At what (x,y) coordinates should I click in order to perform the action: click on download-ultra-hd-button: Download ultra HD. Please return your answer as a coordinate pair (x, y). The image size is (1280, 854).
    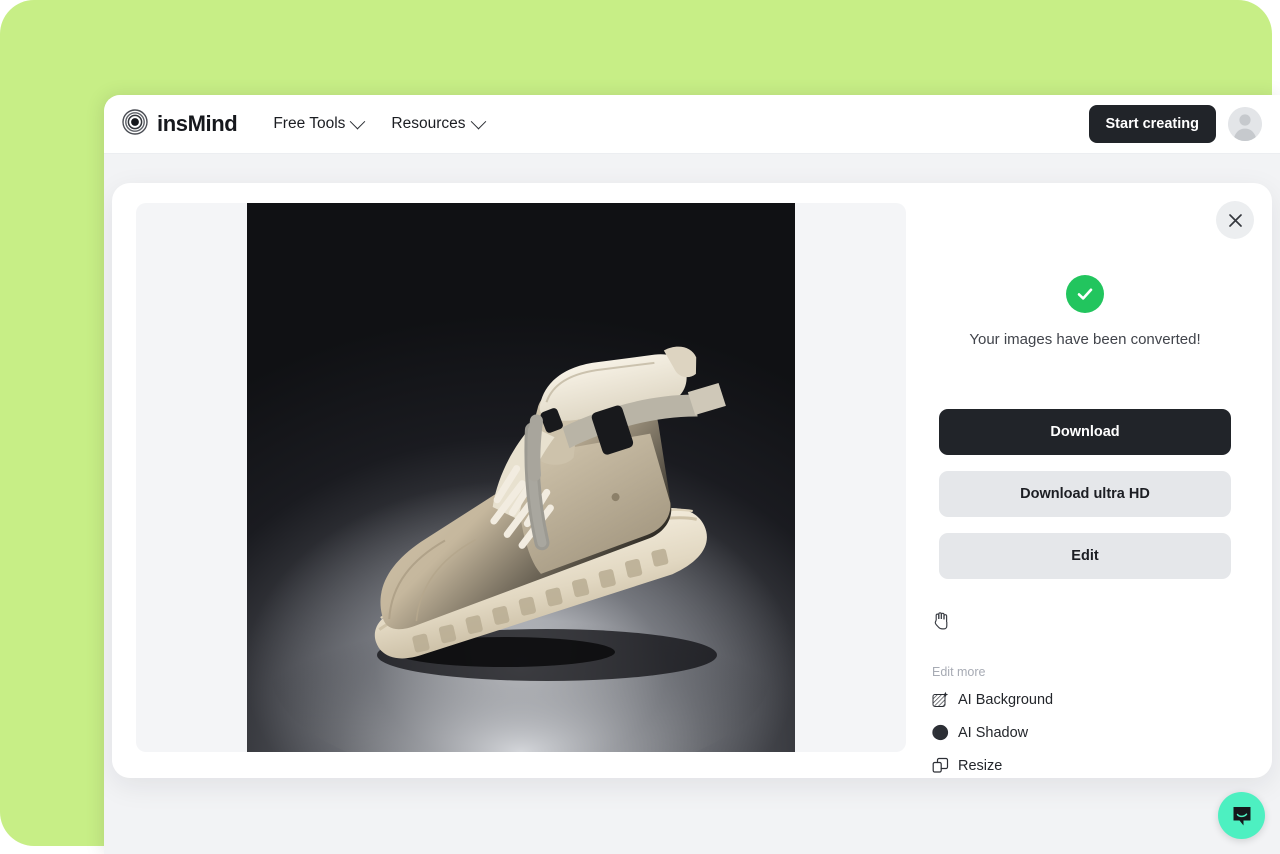
    Looking at the image, I should click on (1085, 494).